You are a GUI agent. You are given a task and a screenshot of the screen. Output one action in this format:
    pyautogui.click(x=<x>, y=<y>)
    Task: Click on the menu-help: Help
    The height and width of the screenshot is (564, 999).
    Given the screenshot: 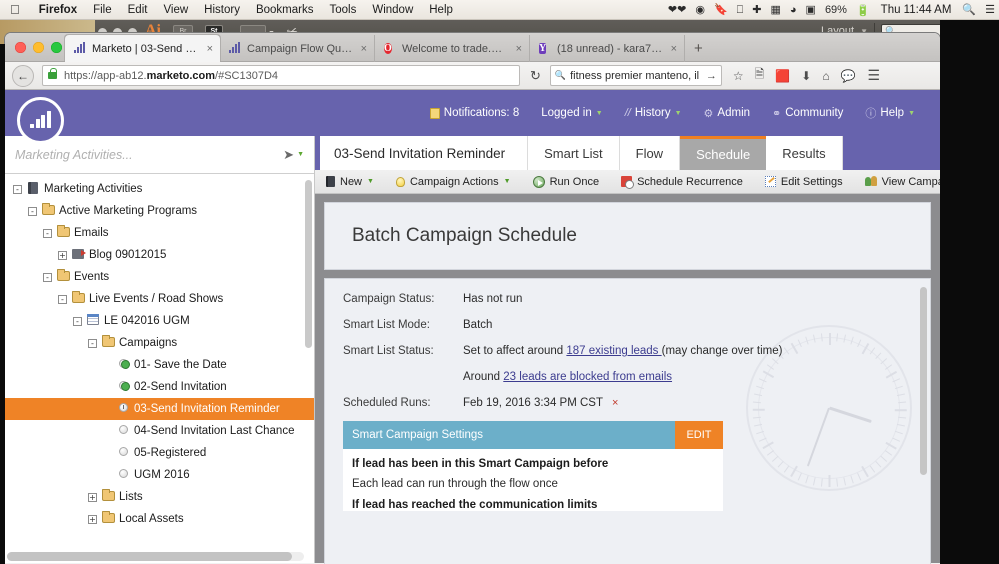 What is the action you would take?
    pyautogui.click(x=441, y=10)
    